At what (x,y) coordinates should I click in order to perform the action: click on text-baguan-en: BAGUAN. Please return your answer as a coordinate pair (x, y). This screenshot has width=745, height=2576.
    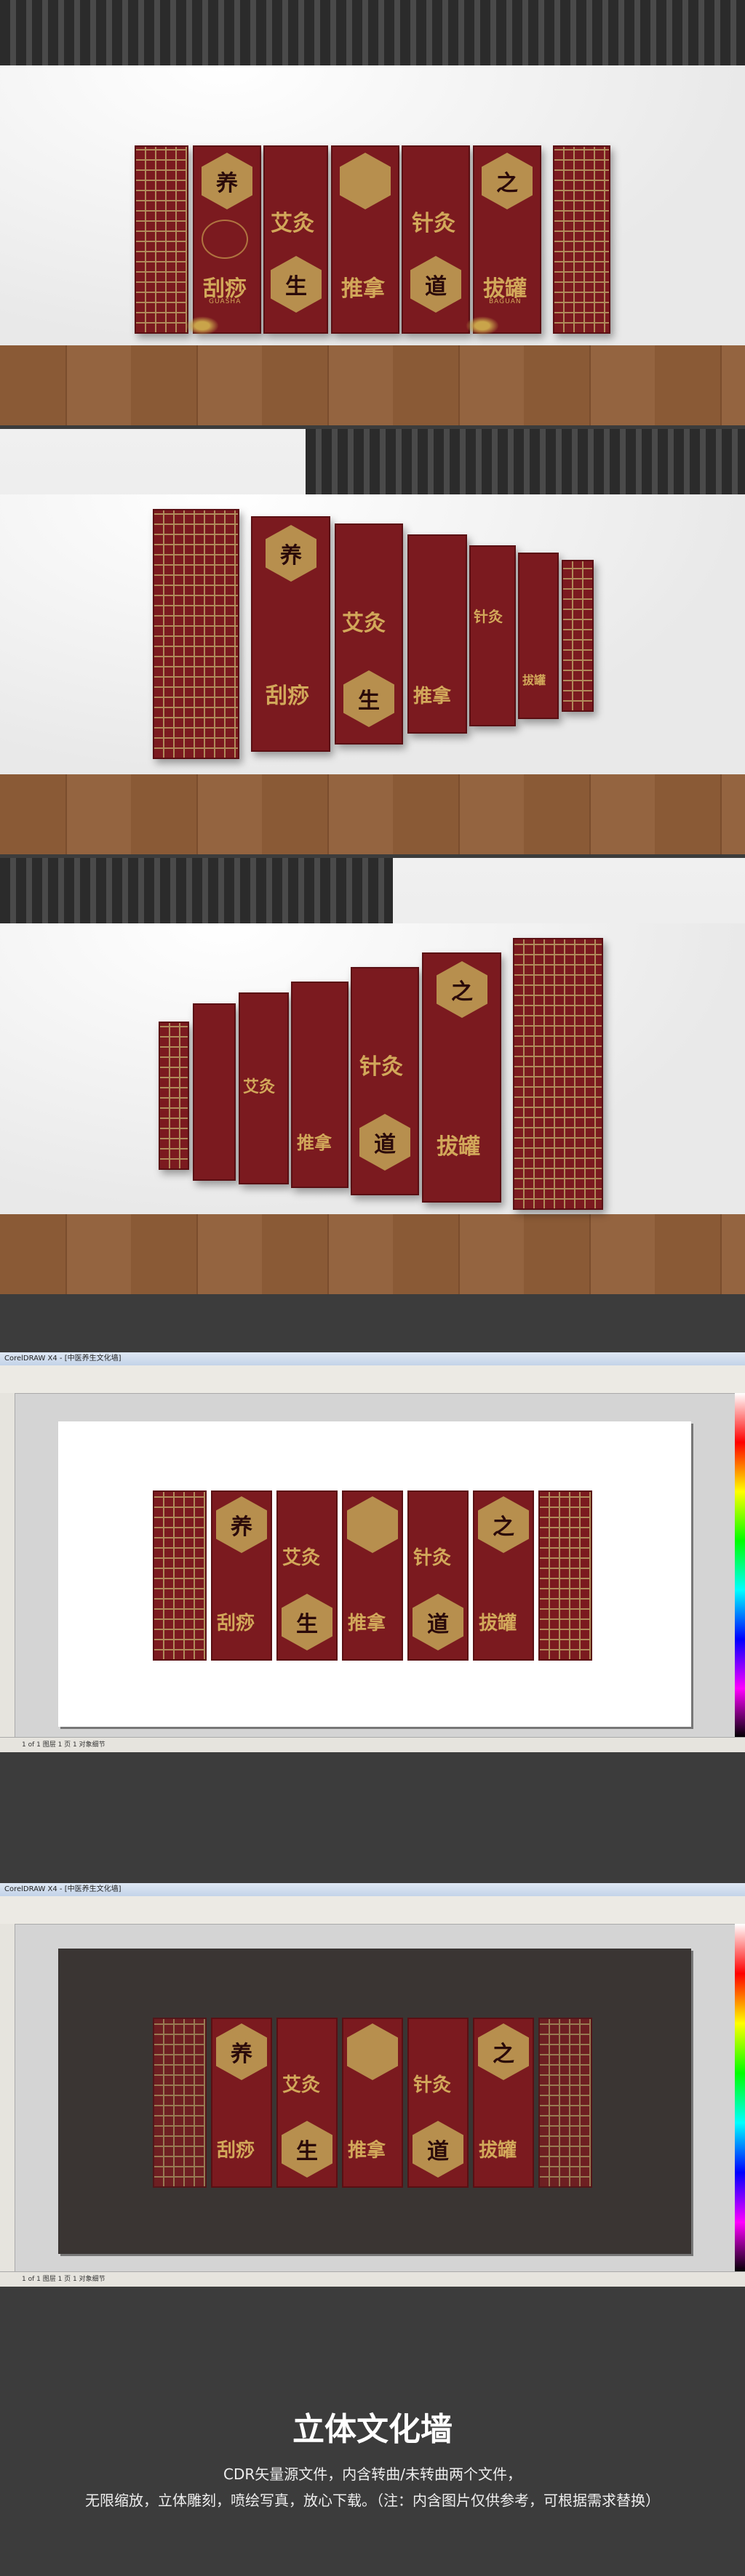
    Looking at the image, I should click on (505, 301).